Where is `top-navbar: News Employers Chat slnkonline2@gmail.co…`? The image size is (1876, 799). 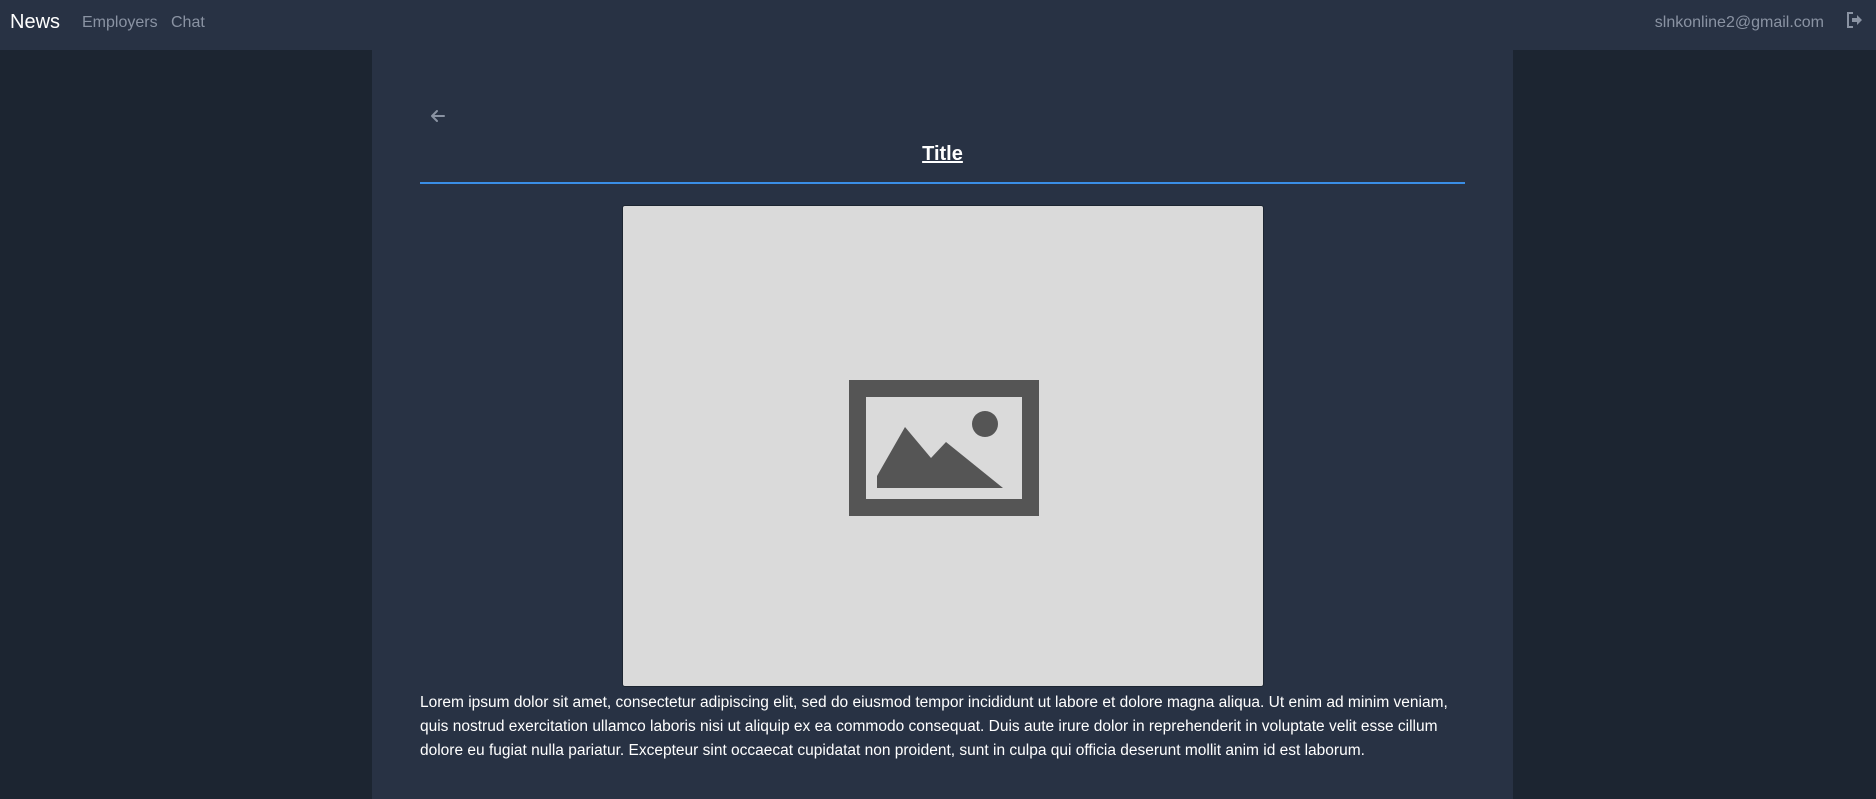 top-navbar: News Employers Chat slnkonline2@gmail.co… is located at coordinates (938, 25).